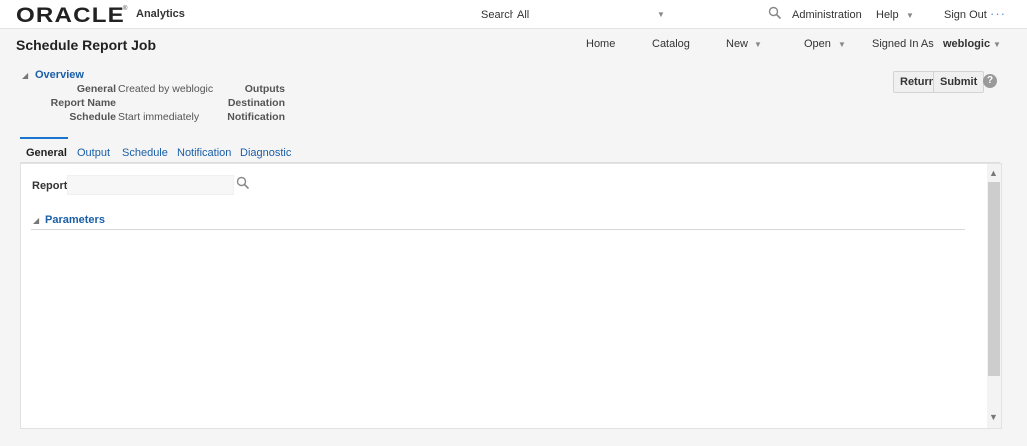 The width and height of the screenshot is (1027, 446). What do you see at coordinates (44, 150) in the screenshot?
I see `tab-general: General` at bounding box center [44, 150].